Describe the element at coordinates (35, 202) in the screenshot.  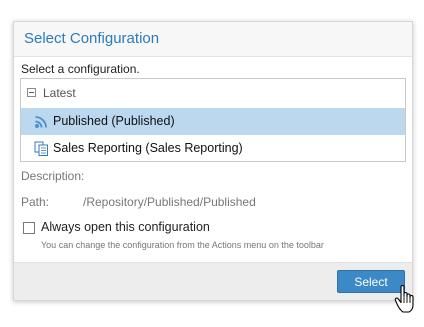
I see `path-label: Path:` at that location.